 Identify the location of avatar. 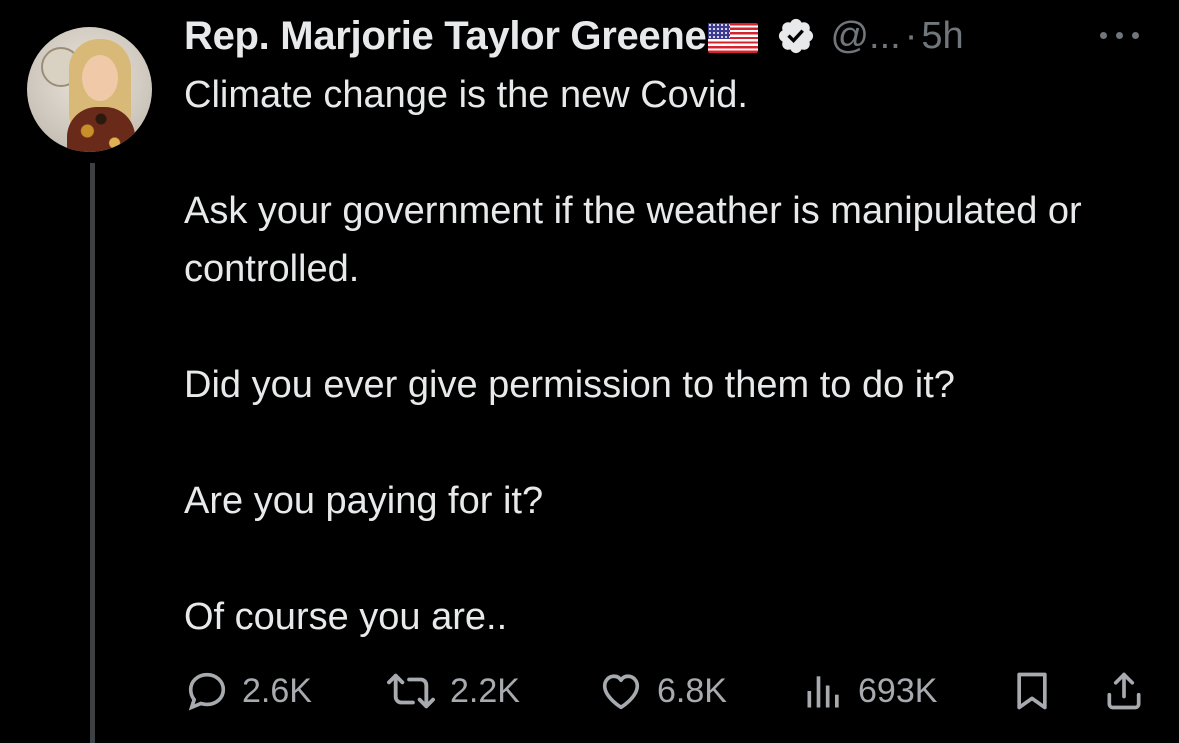
(89, 89).